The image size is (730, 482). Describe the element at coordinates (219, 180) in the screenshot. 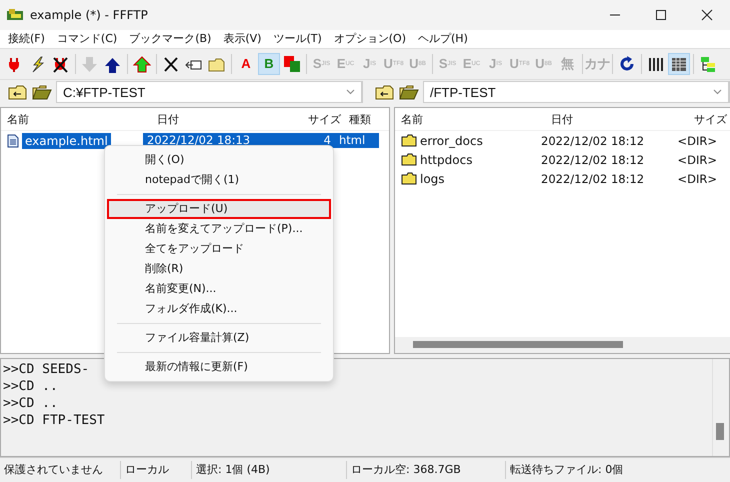

I see `context-menu-item: notepadで開く(1)` at that location.